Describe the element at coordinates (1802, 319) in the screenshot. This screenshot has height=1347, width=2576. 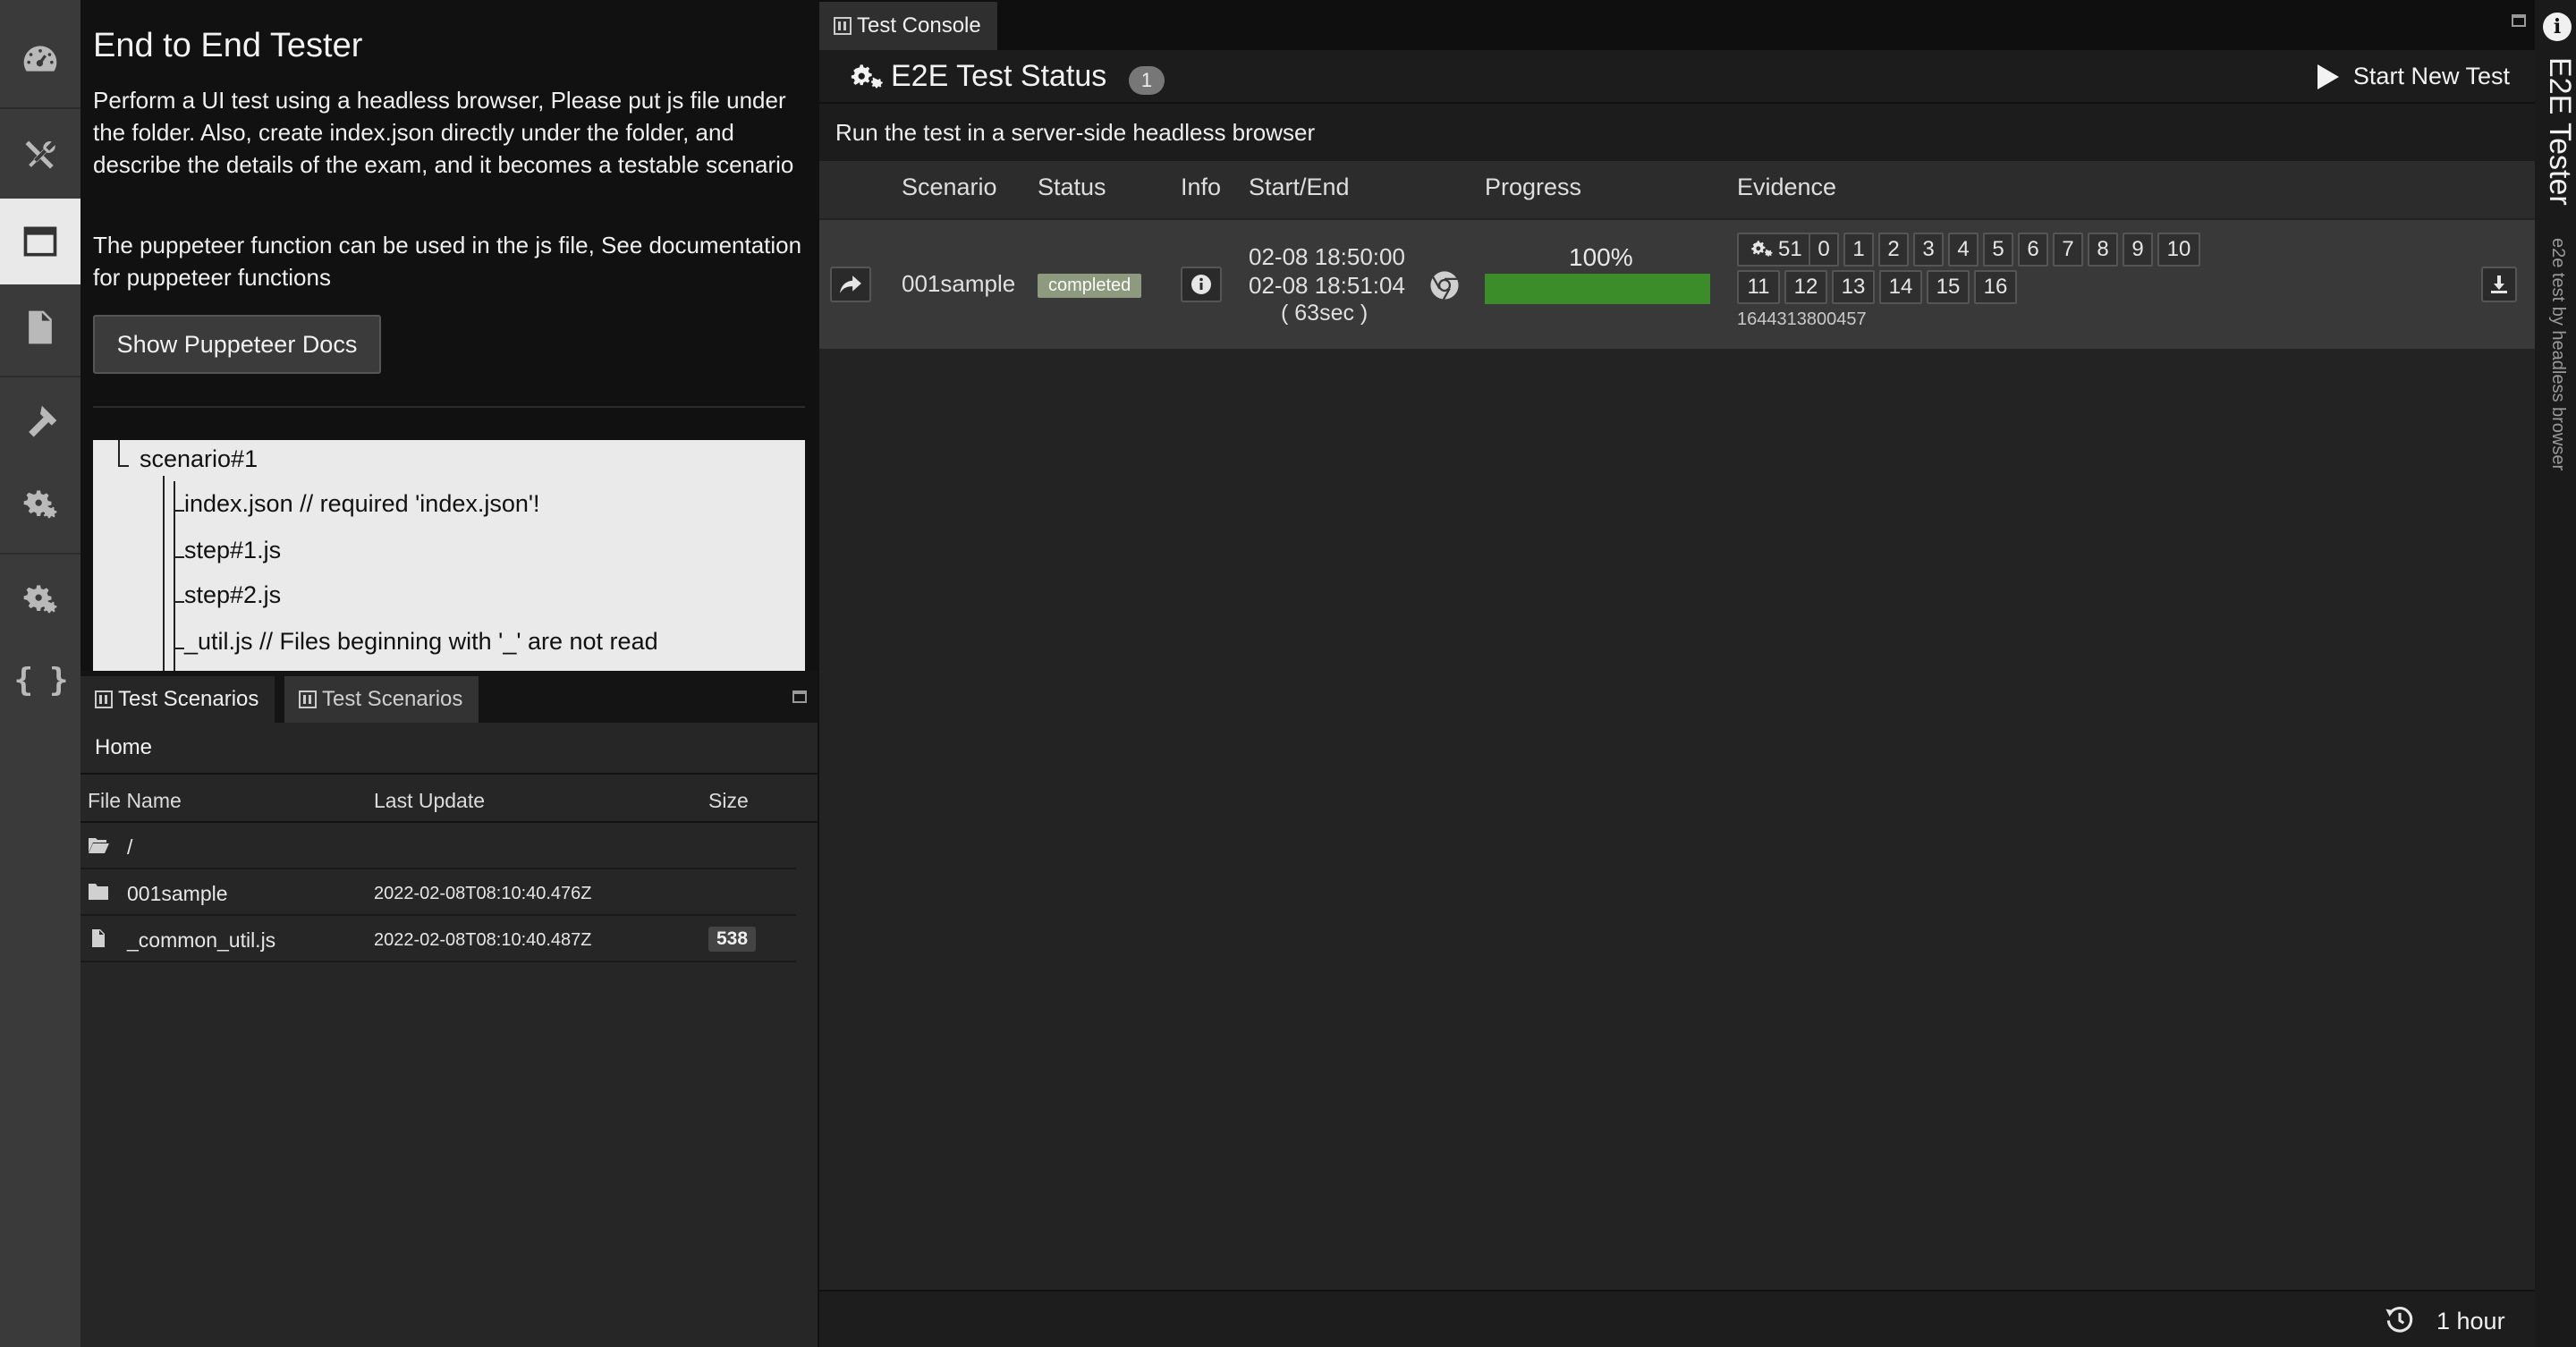
I see `evidence-id: 1644313800457` at that location.